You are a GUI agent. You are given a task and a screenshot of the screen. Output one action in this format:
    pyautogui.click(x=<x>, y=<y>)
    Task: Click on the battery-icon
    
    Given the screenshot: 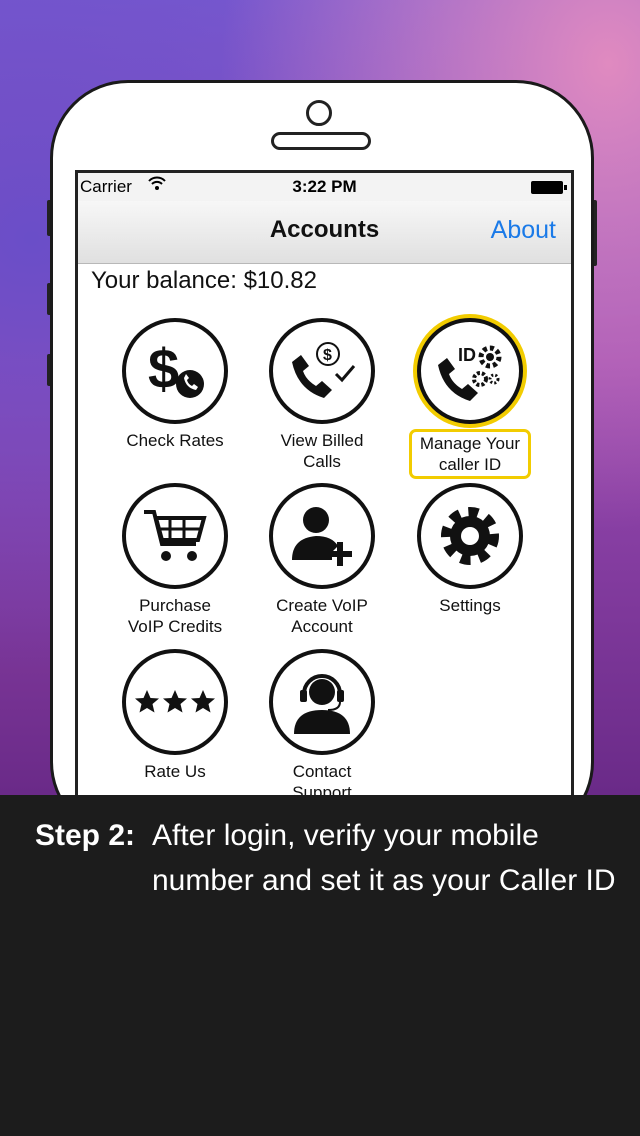 What is the action you would take?
    pyautogui.click(x=549, y=187)
    